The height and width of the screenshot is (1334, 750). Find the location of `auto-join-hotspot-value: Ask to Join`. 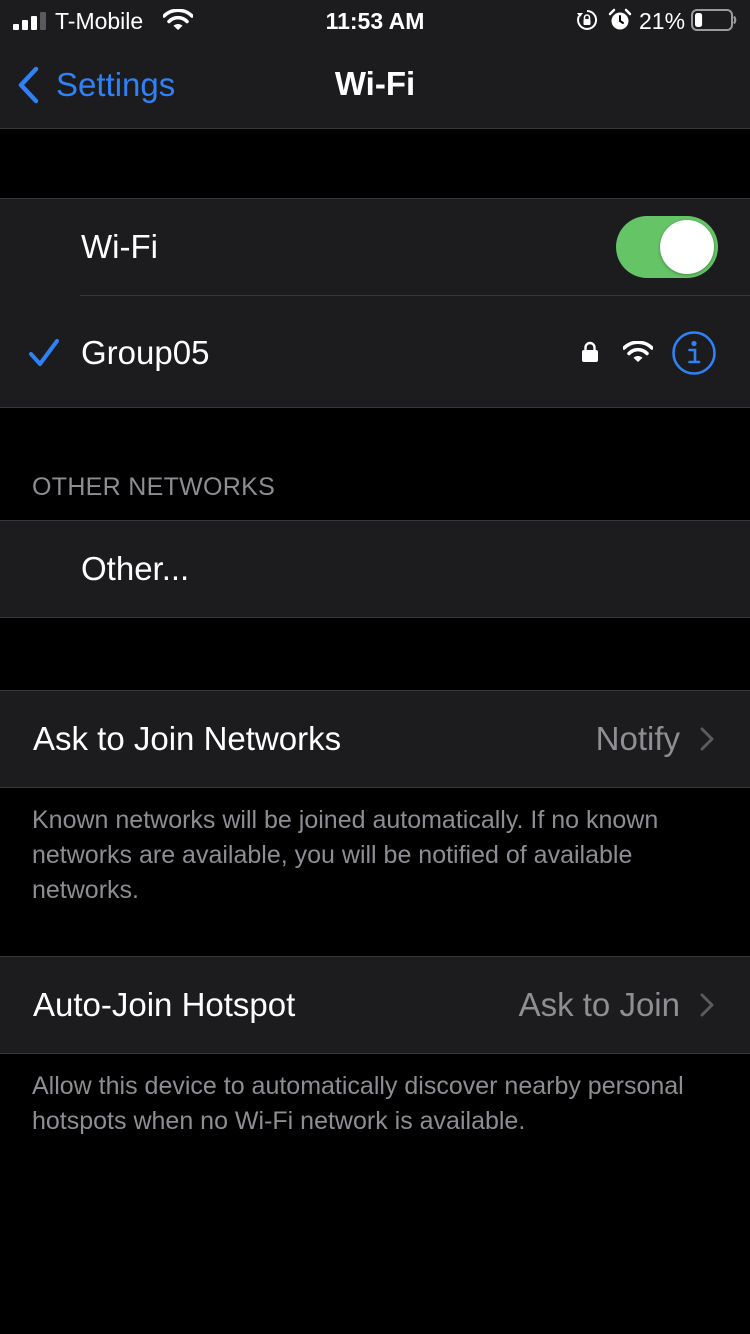

auto-join-hotspot-value: Ask to Join is located at coordinates (599, 1004).